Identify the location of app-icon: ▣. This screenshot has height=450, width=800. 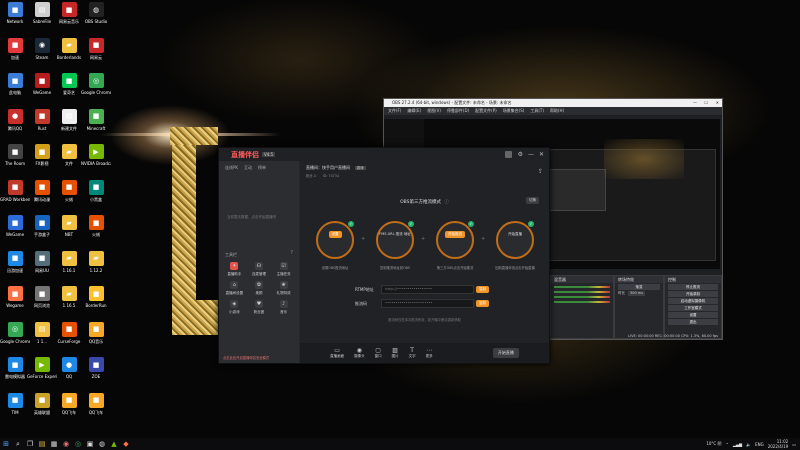
(90, 444).